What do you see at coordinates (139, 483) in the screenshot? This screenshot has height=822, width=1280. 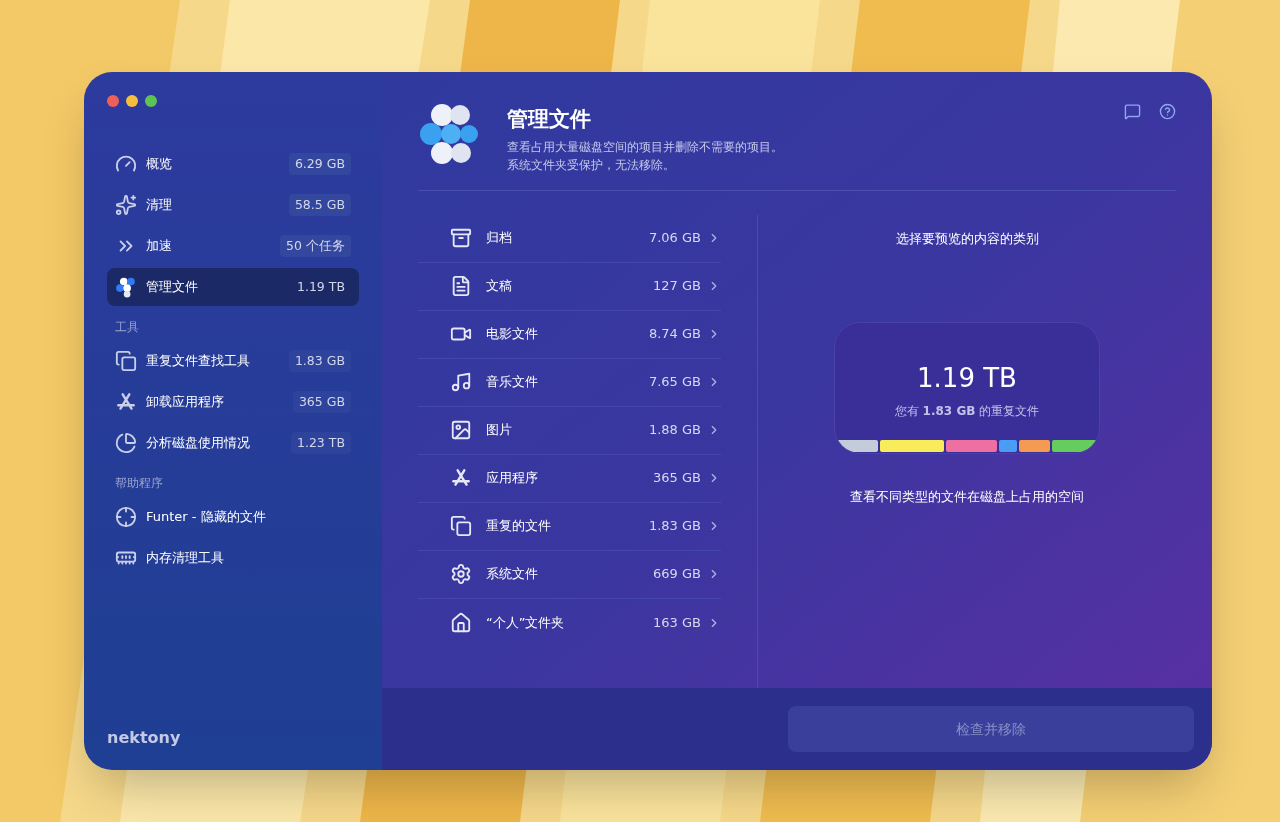 I see `section-heading: 帮助程序` at bounding box center [139, 483].